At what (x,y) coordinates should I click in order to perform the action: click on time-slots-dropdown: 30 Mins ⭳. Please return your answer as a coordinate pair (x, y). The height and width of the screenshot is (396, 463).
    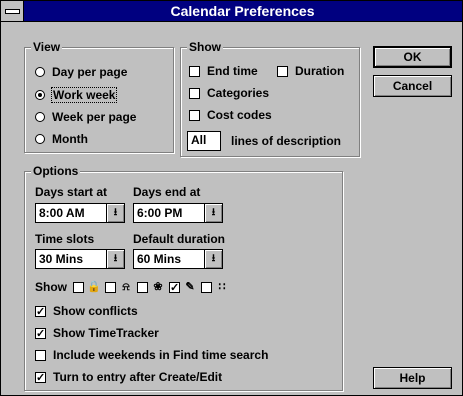
    Looking at the image, I should click on (80, 259).